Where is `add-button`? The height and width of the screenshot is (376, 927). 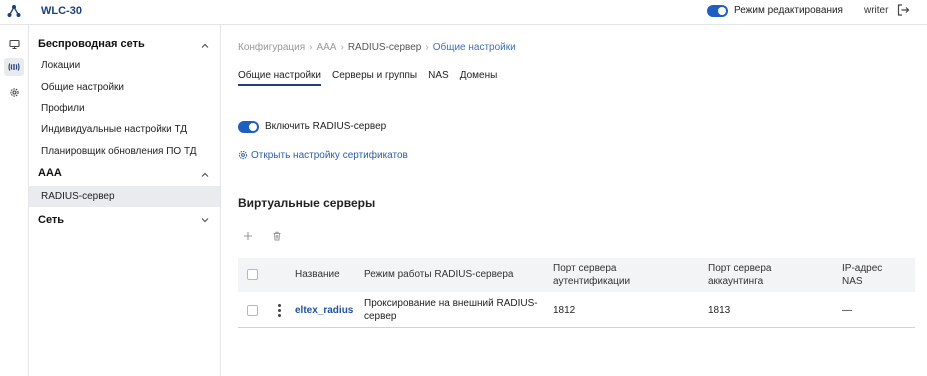 add-button is located at coordinates (248, 236).